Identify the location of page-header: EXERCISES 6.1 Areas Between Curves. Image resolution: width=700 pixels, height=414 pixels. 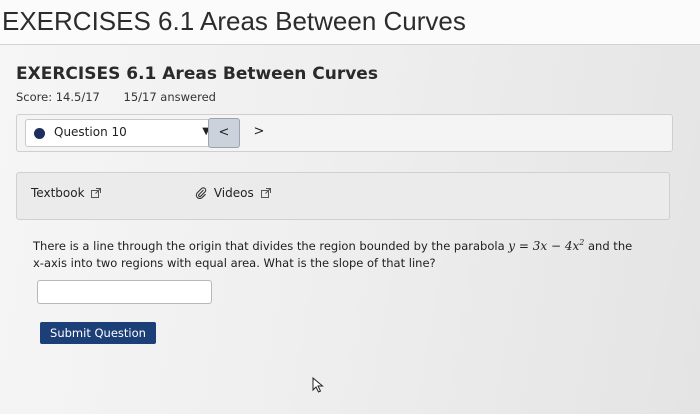
(350, 22).